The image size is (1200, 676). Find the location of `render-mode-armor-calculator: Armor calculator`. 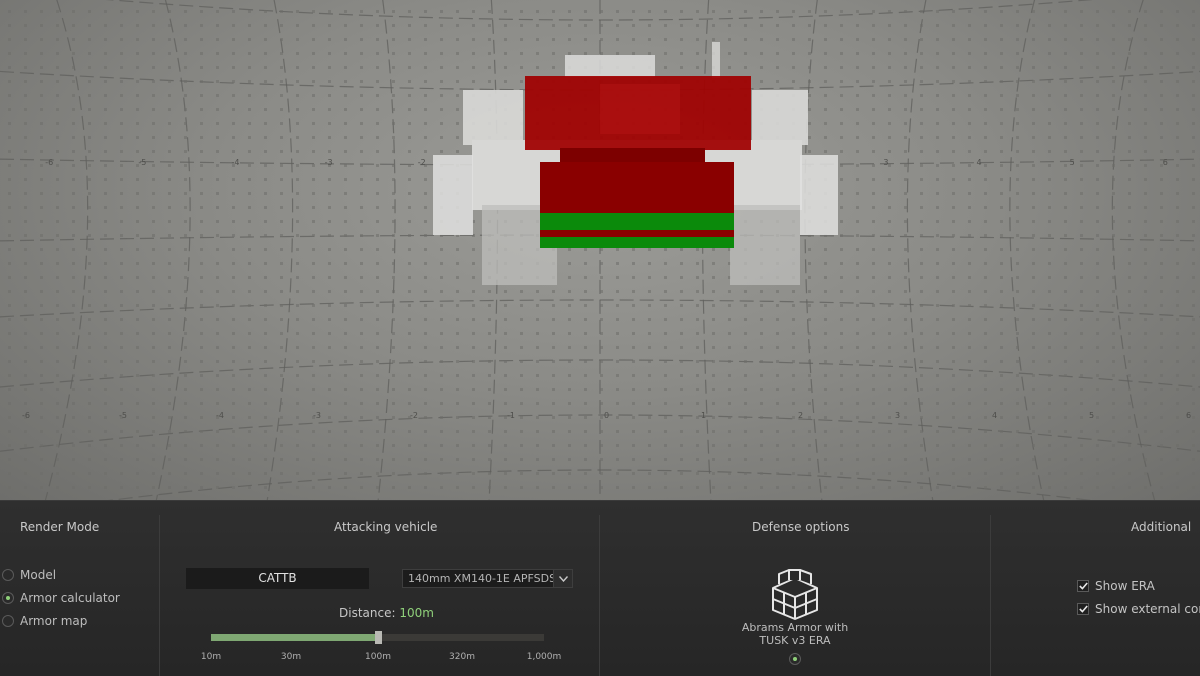

render-mode-armor-calculator: Armor calculator is located at coordinates (60, 598).